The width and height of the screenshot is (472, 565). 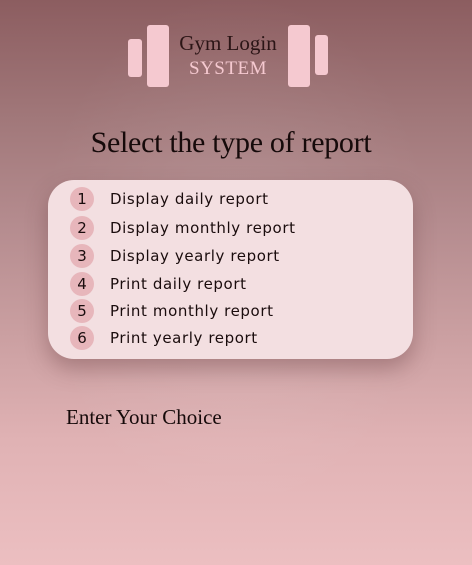 What do you see at coordinates (189, 199) in the screenshot?
I see `menu-item-label: Display daily report` at bounding box center [189, 199].